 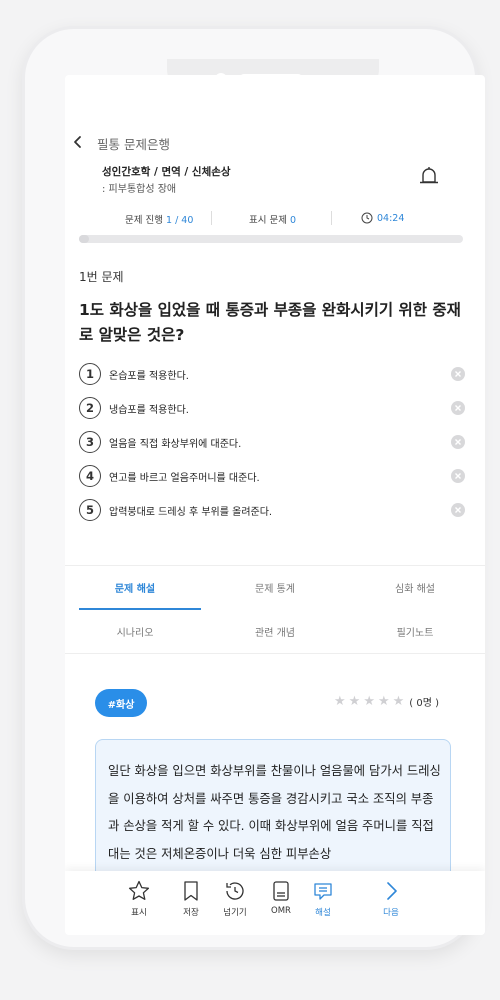 I want to click on tab-explanation: 문제 해설, so click(x=135, y=587).